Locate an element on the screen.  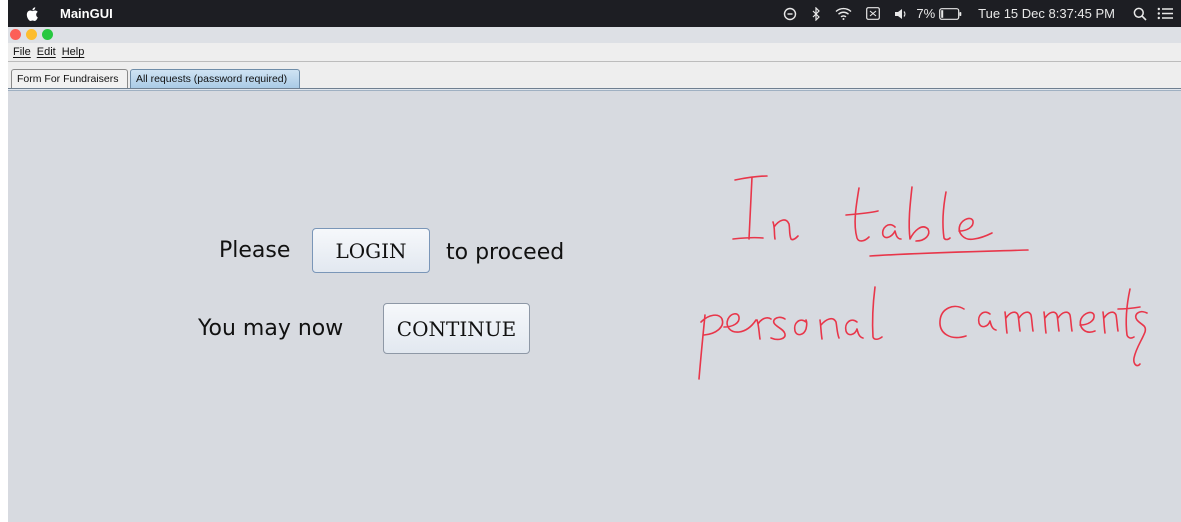
tab-form-for-fundraisers: Form For Fundraisers is located at coordinates (69, 78).